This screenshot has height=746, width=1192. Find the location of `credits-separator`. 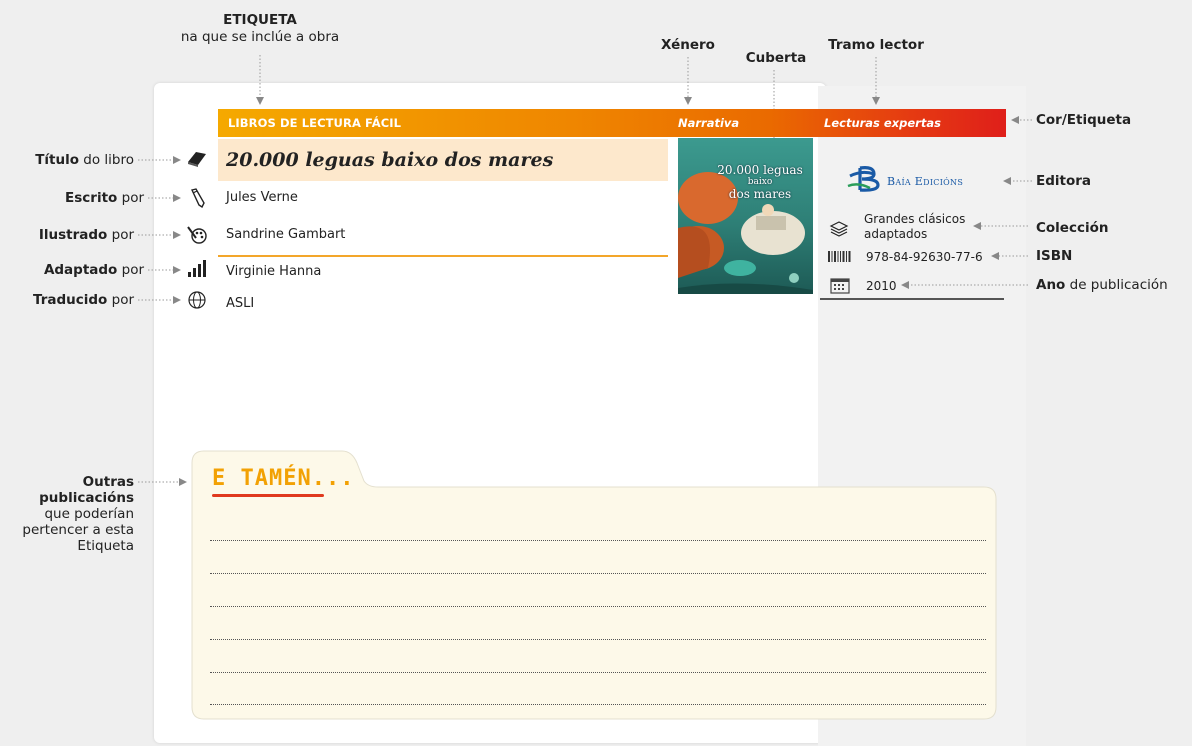

credits-separator is located at coordinates (443, 256).